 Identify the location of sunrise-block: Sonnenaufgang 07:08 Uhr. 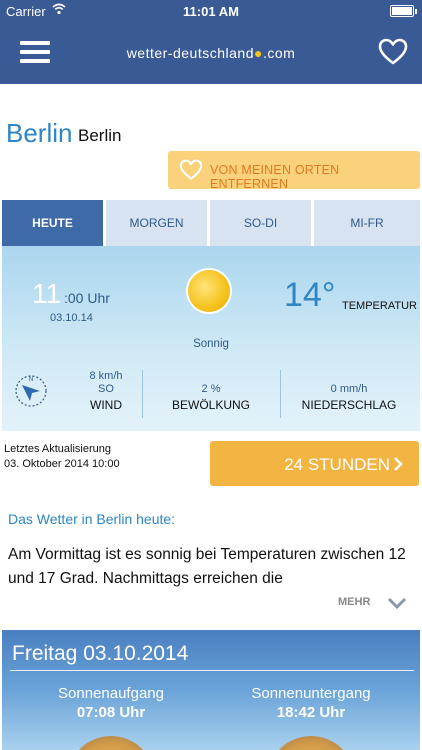
(111, 703).